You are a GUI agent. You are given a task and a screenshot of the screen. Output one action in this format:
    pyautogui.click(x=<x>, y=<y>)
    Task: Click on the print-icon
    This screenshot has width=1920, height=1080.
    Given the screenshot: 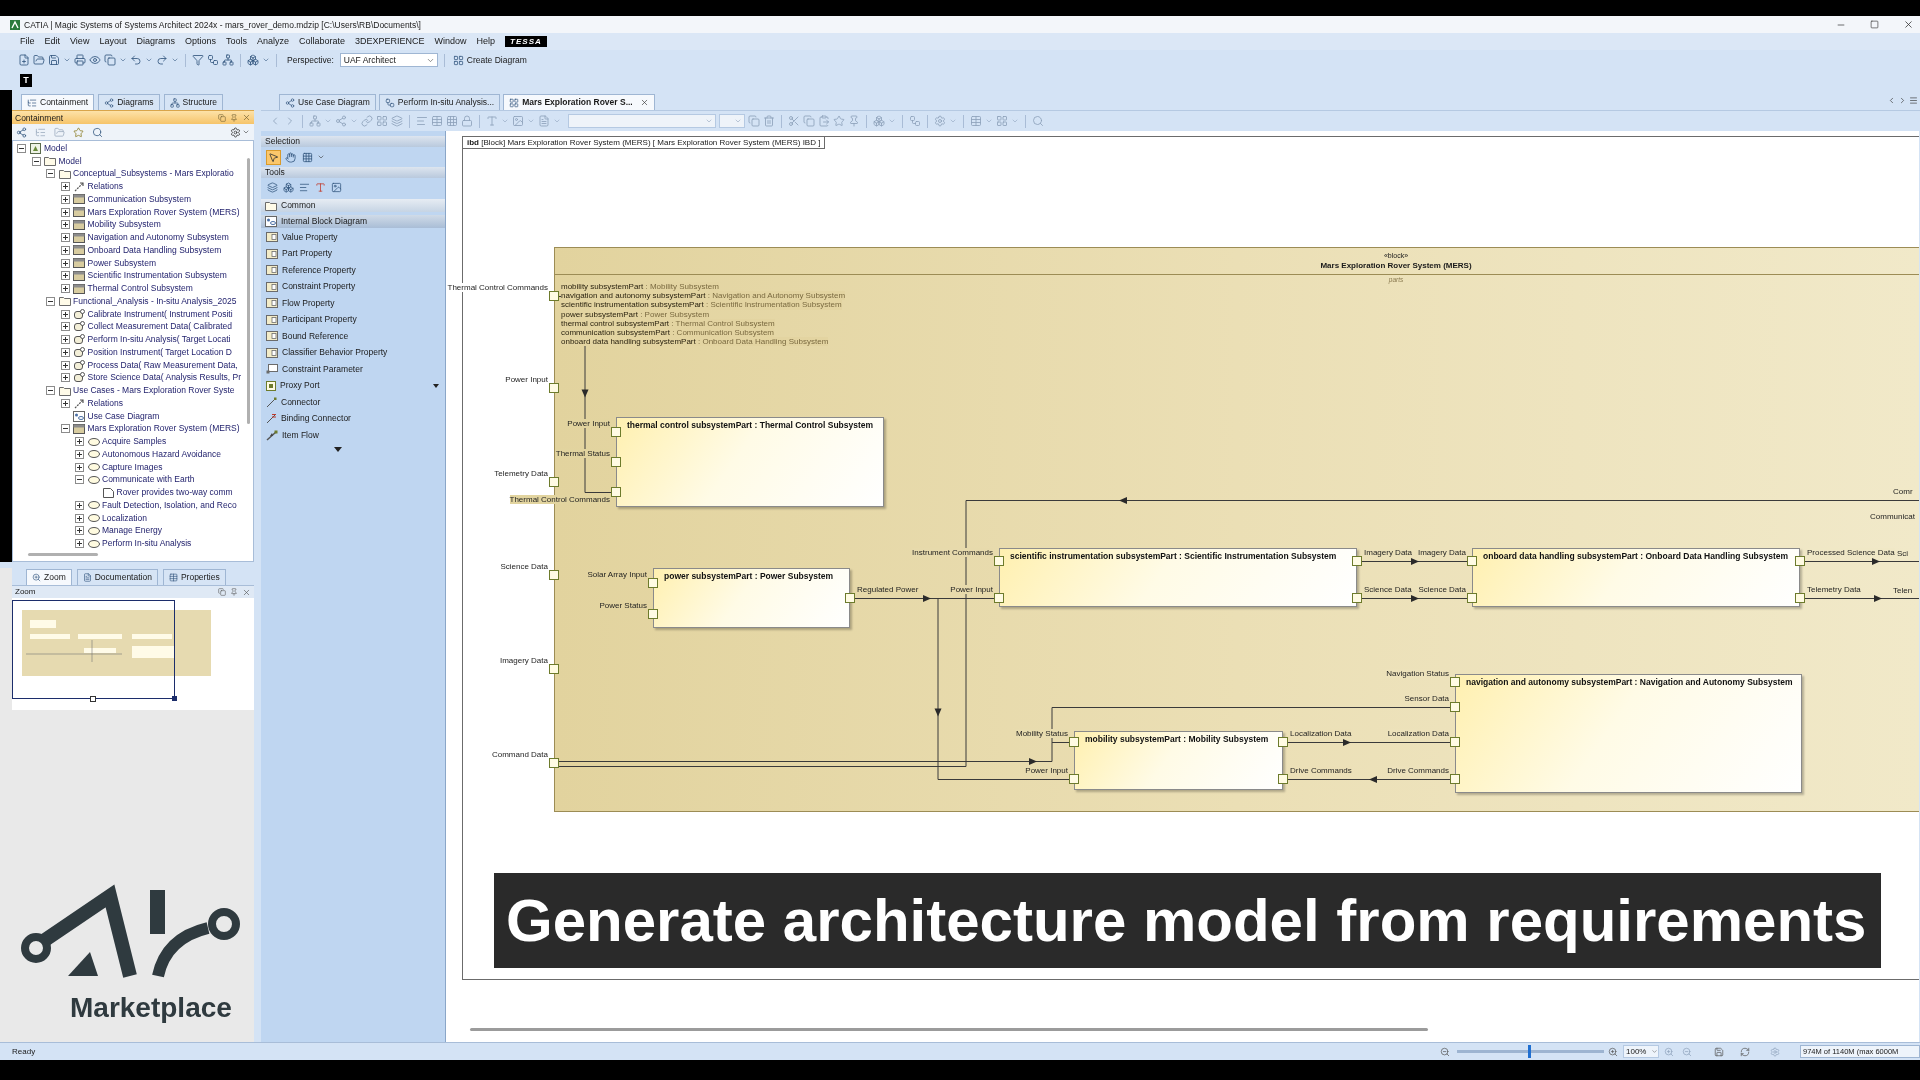 What is the action you would take?
    pyautogui.click(x=80, y=60)
    